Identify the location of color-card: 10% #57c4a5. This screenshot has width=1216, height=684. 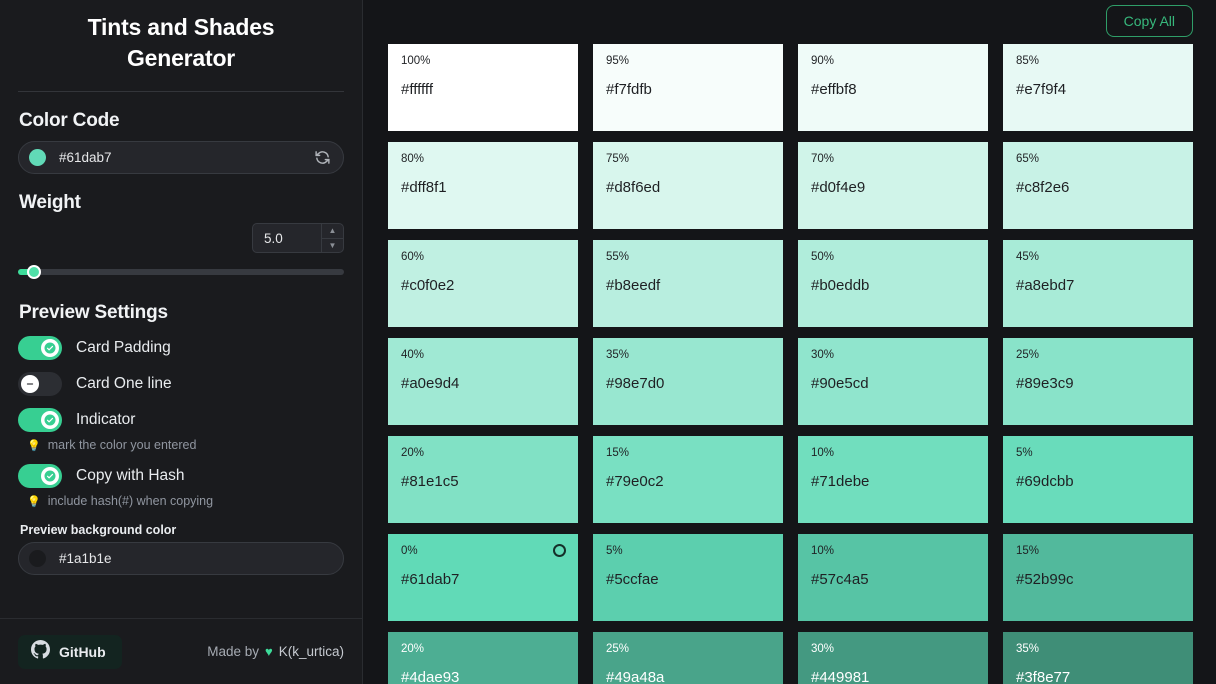
(893, 577).